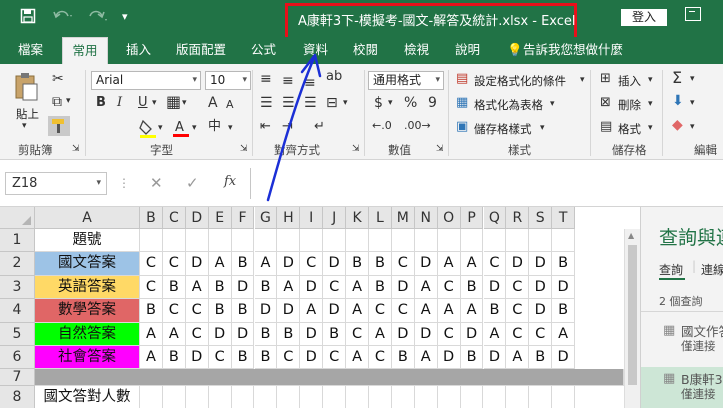 This screenshot has width=723, height=408. Describe the element at coordinates (146, 80) in the screenshot. I see `font-name-combo: Arial ▾` at that location.